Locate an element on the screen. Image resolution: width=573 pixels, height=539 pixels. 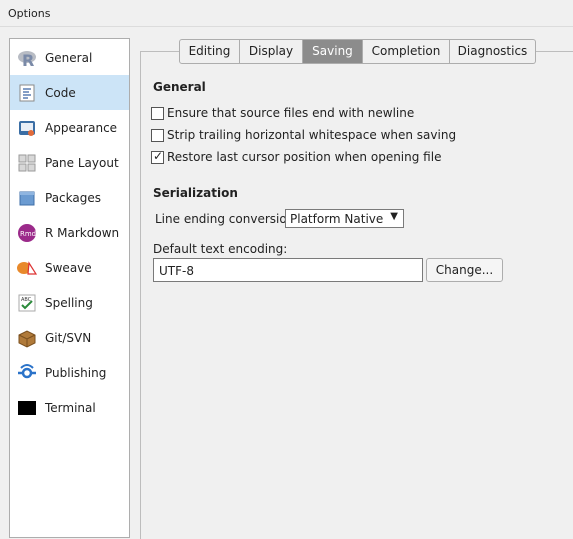
sidebar-item-terminal: Terminal is located at coordinates (69, 407).